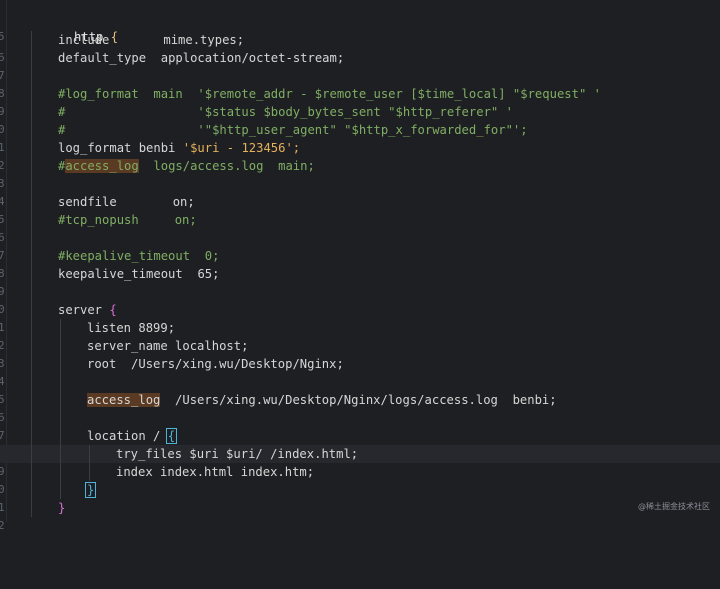 The height and width of the screenshot is (589, 720). Describe the element at coordinates (124, 436) in the screenshot. I see `location-keyword: location /` at that location.